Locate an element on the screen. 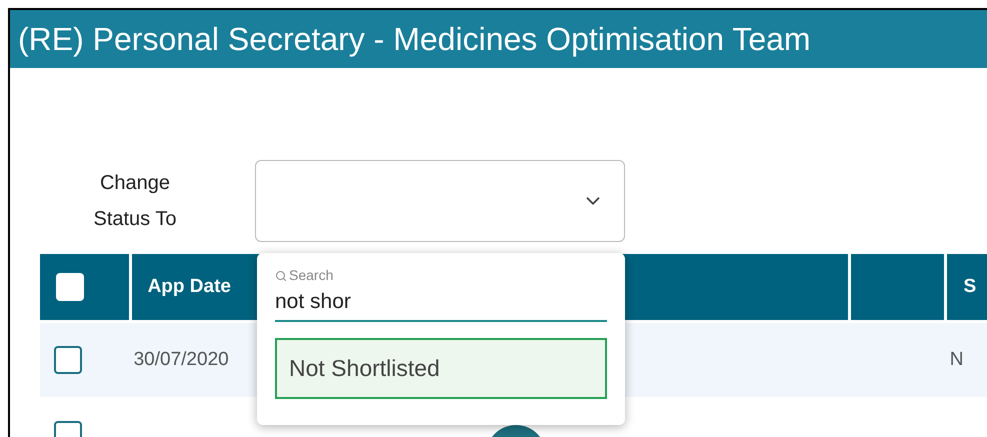  field-label: Change Status To is located at coordinates (135, 201).